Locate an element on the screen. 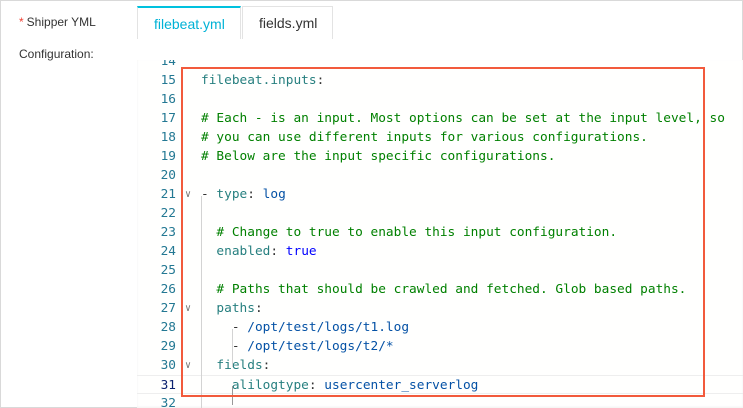 The width and height of the screenshot is (743, 408). code-token: usercenter_serverlog is located at coordinates (401, 385).